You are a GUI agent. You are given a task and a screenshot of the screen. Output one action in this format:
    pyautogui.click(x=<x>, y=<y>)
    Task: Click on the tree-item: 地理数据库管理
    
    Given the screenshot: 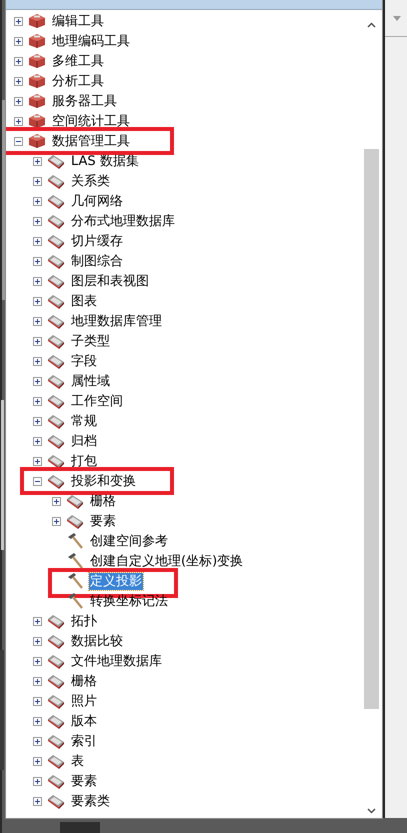 What is the action you would take?
    pyautogui.click(x=116, y=321)
    